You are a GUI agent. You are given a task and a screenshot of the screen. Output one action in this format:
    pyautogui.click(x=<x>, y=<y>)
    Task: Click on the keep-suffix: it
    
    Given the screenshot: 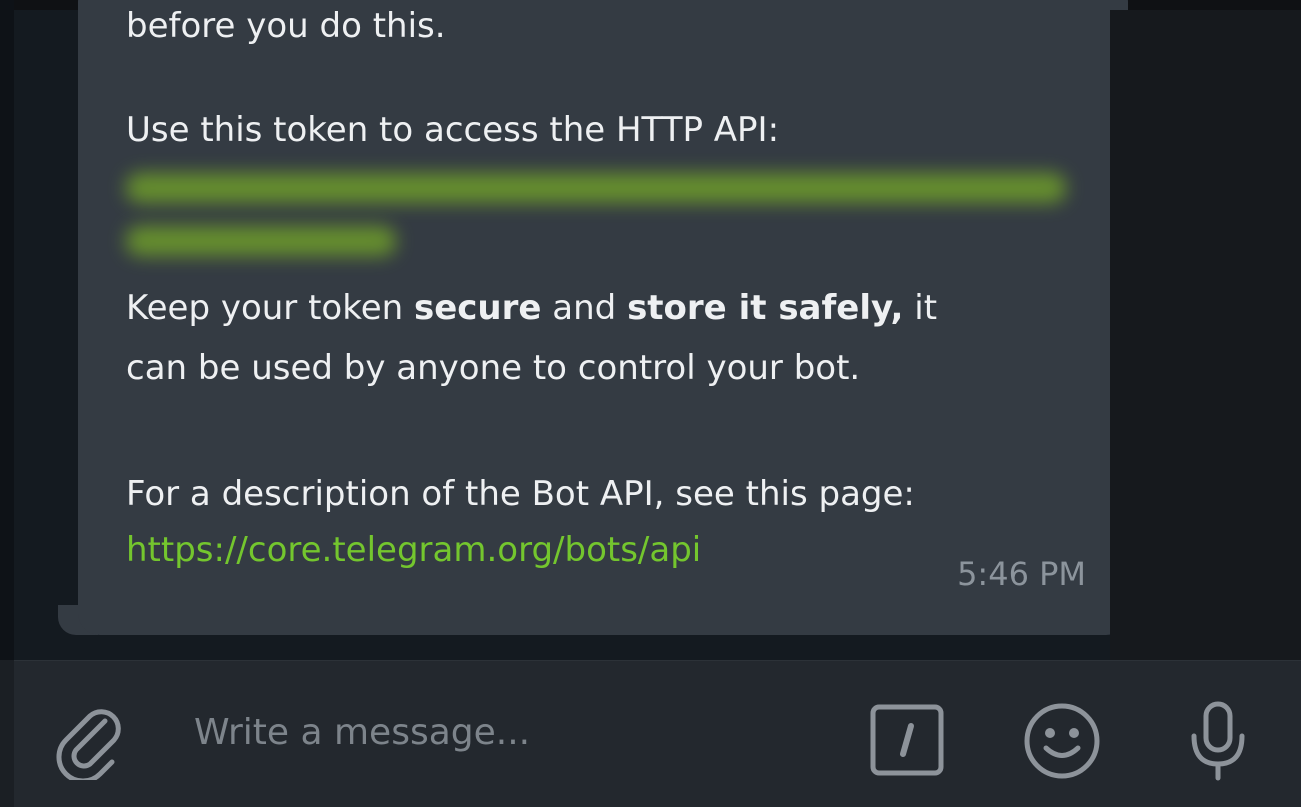 What is the action you would take?
    pyautogui.click(x=920, y=308)
    